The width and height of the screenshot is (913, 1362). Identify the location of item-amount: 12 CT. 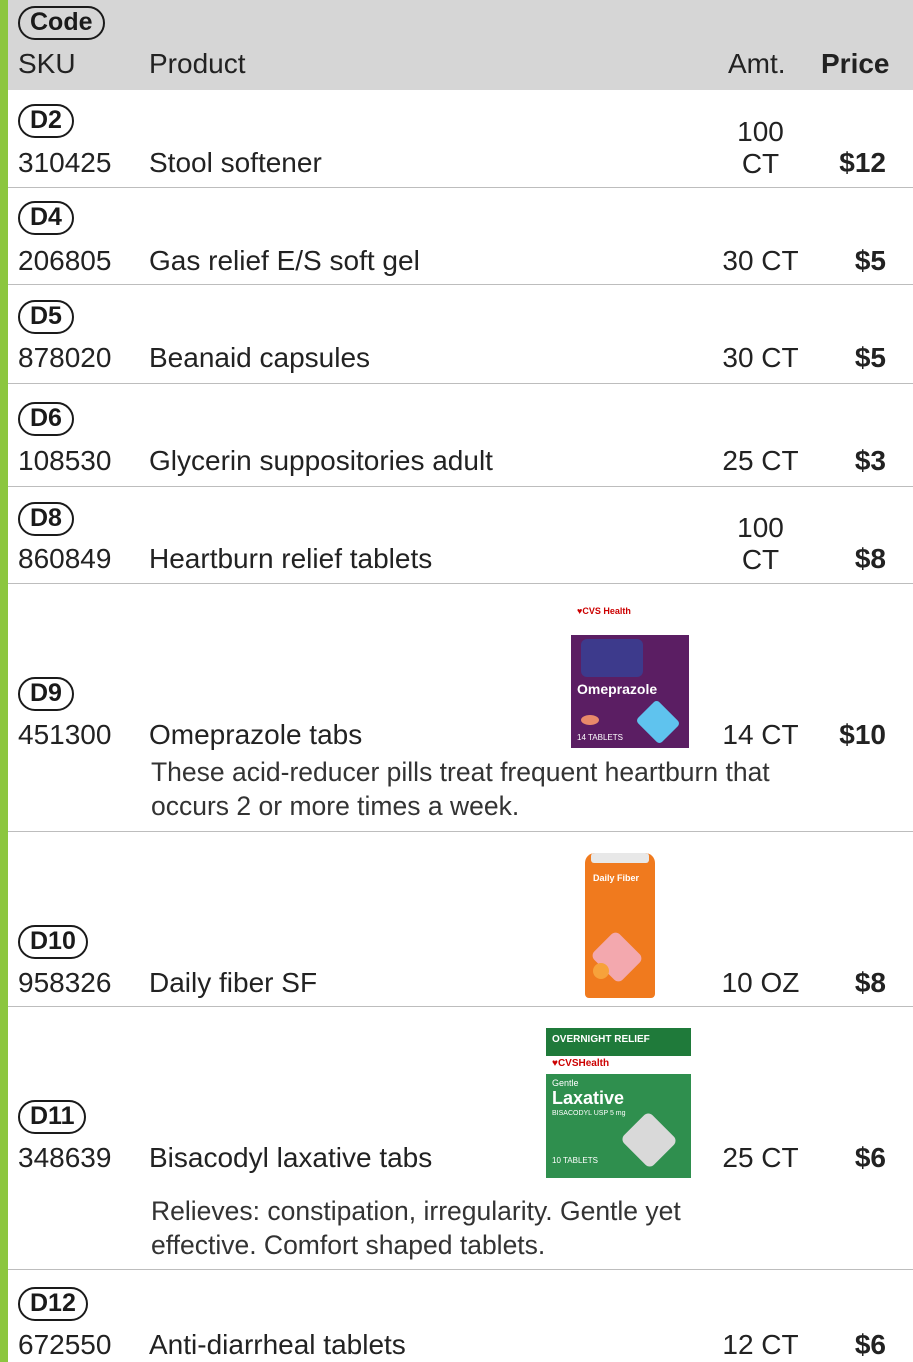
(760, 1344).